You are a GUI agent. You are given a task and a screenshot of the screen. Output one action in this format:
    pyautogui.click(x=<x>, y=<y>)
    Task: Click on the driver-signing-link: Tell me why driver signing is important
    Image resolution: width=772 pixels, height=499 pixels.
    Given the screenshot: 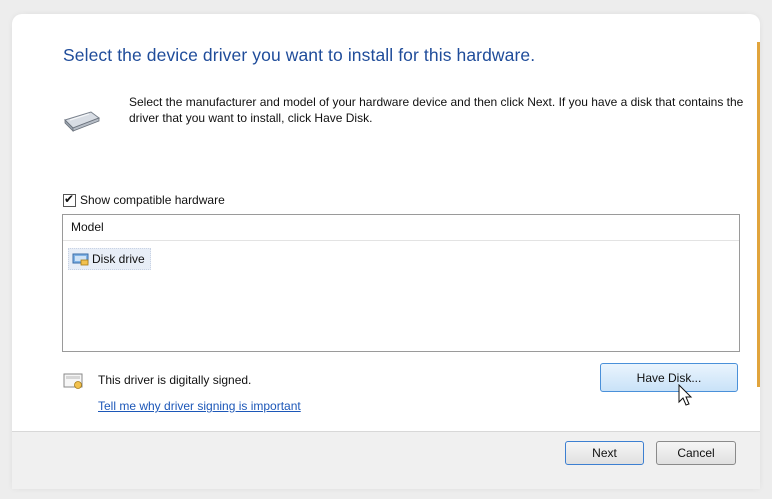 What is the action you would take?
    pyautogui.click(x=199, y=406)
    